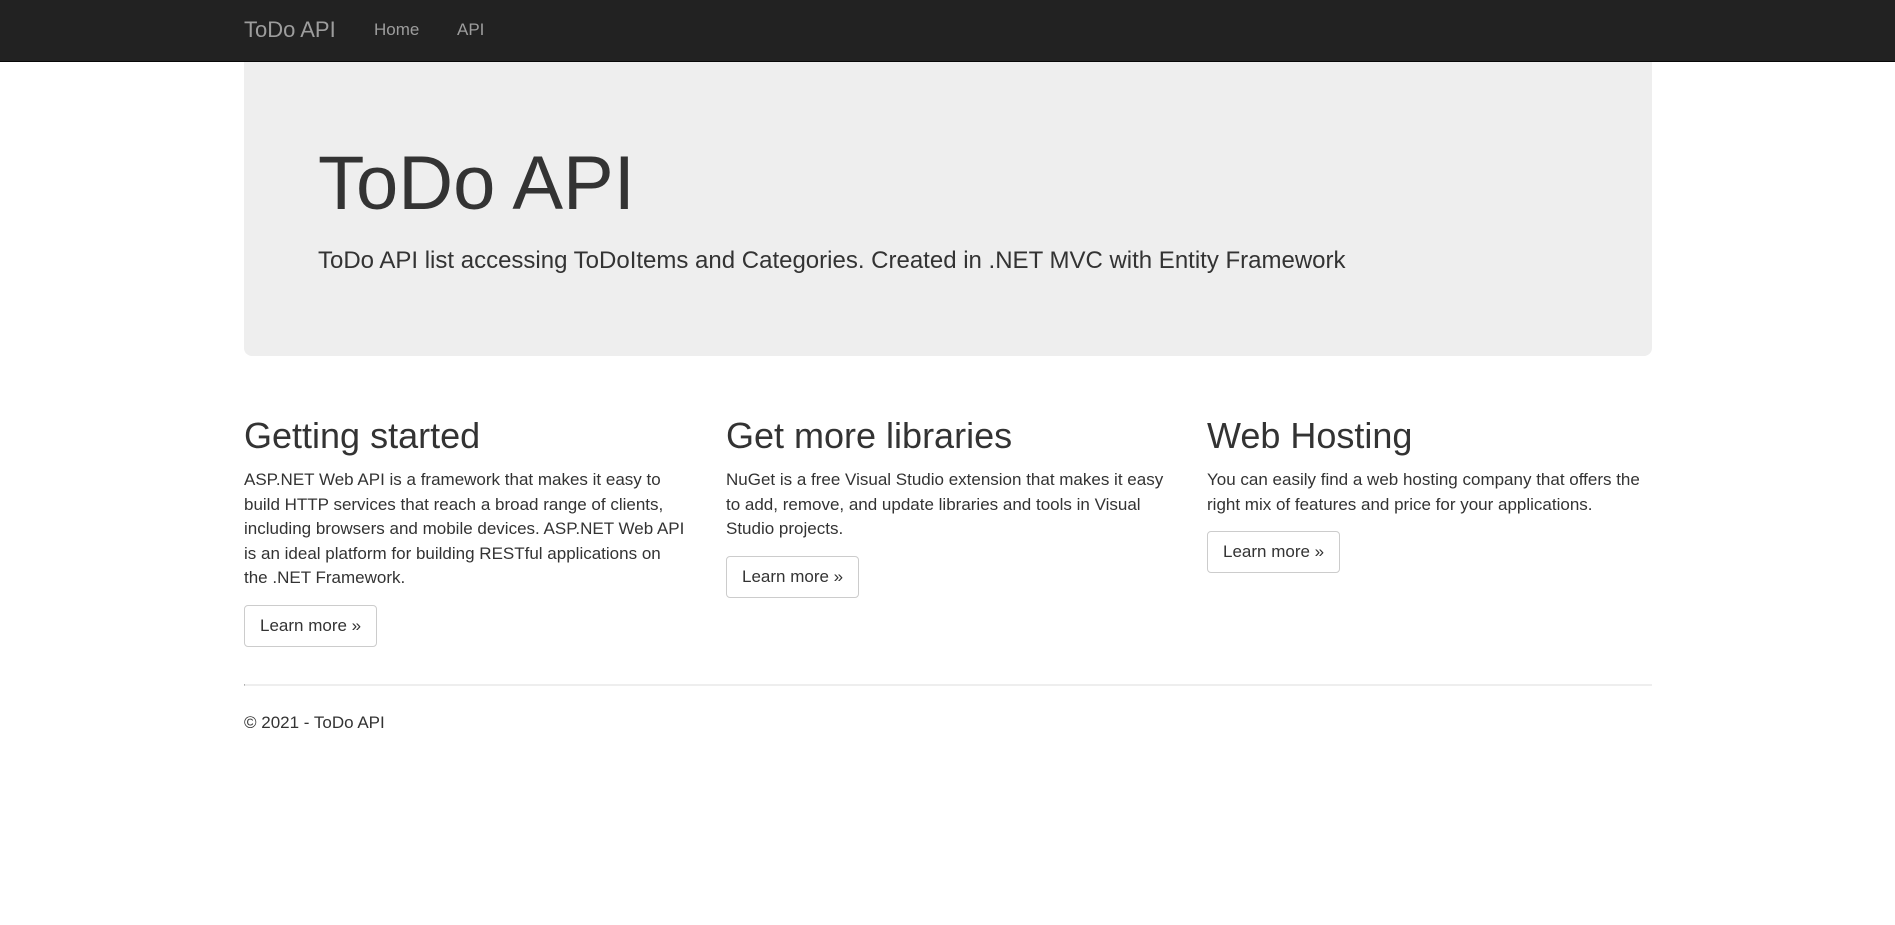 The height and width of the screenshot is (925, 1895). Describe the element at coordinates (947, 31) in the screenshot. I see `top-navbar: ToDo API Home API` at that location.